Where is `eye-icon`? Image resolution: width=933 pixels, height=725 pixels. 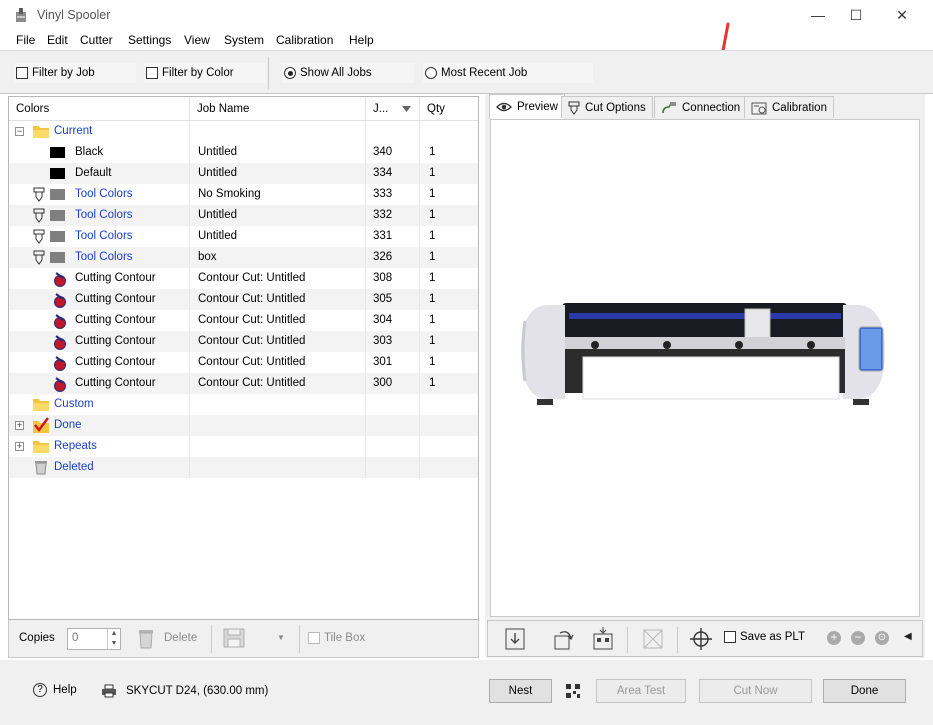
eye-icon is located at coordinates (504, 107).